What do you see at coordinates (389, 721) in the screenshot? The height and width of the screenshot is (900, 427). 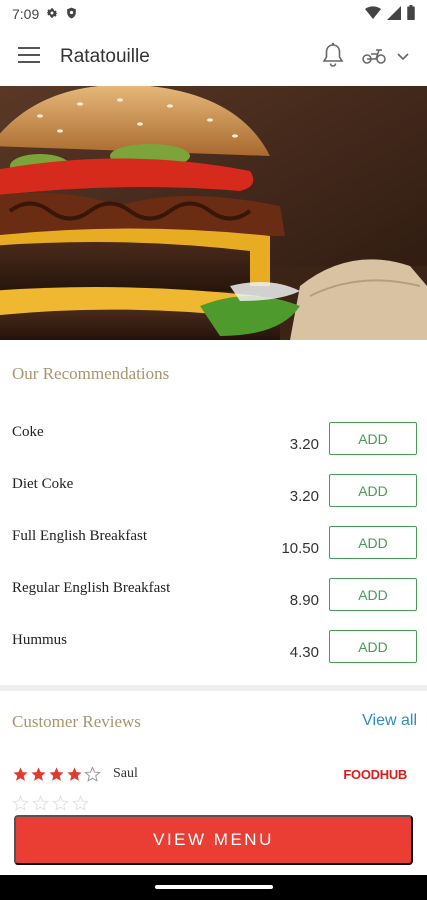 I see `view-all-link: View all` at bounding box center [389, 721].